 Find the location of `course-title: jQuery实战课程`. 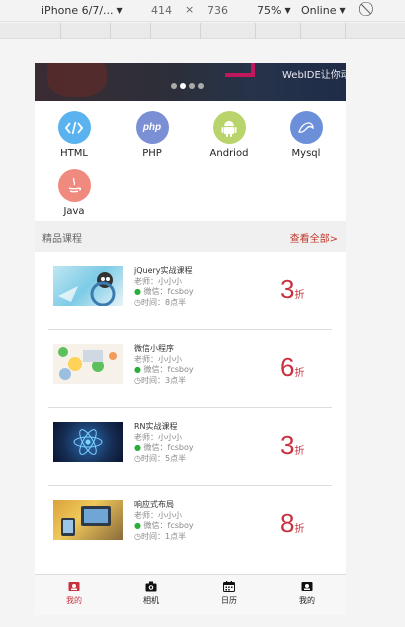

course-title: jQuery实战课程 is located at coordinates (163, 270).